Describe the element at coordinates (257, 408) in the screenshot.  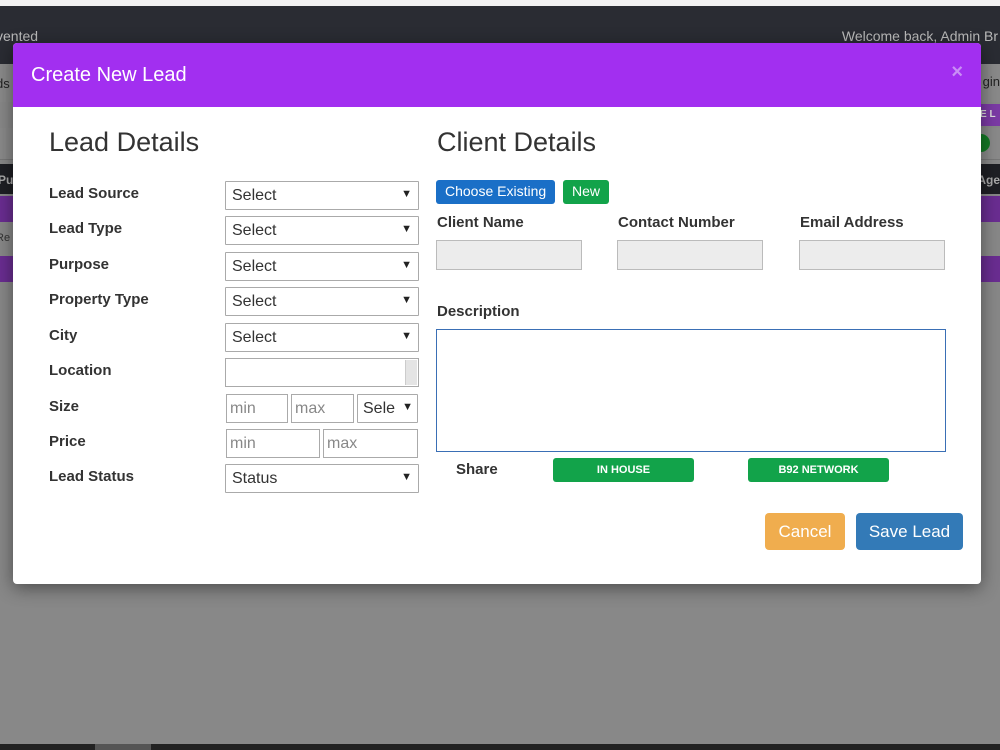
I see `size-min-input: min` at that location.